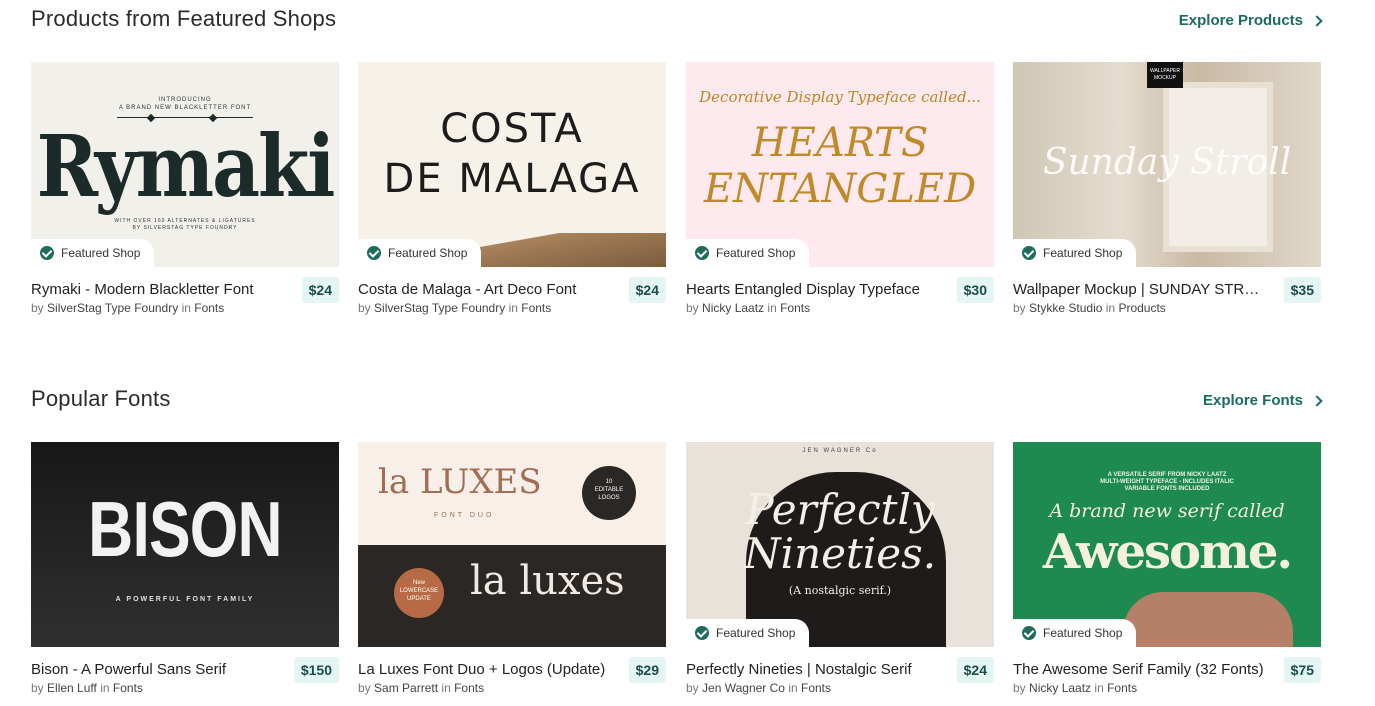 This screenshot has width=1375, height=706. What do you see at coordinates (677, 411) in the screenshot?
I see `section-header: Popular Fonts Explore Fonts` at bounding box center [677, 411].